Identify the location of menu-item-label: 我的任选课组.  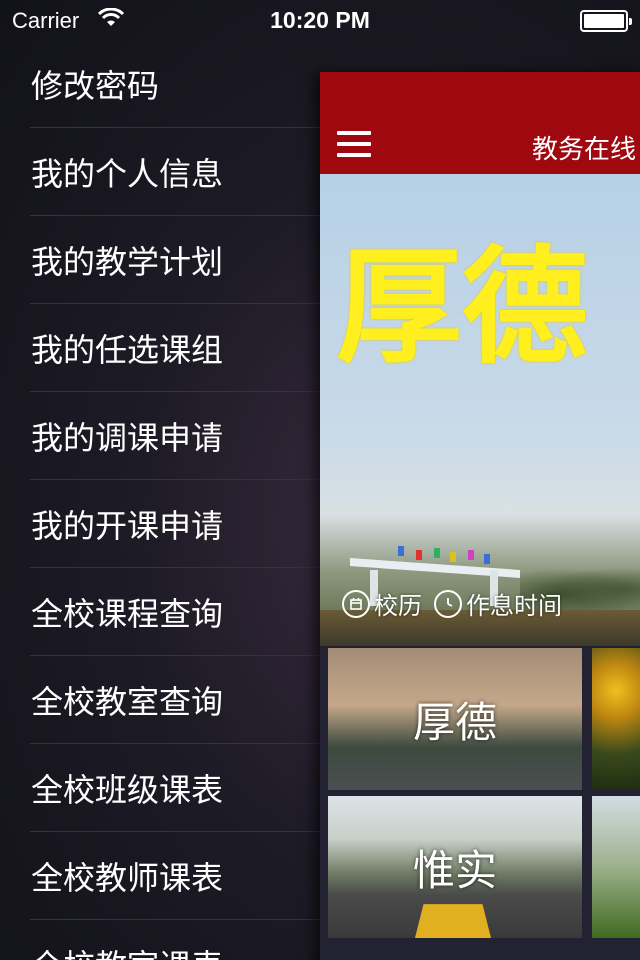
(127, 349).